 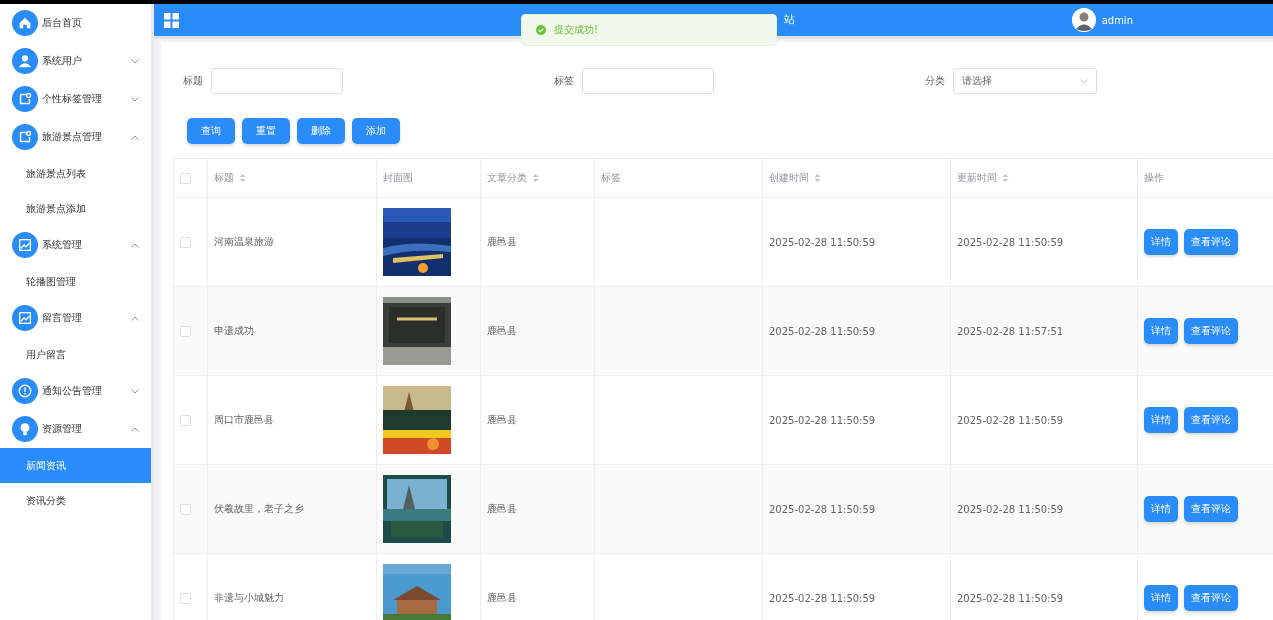 I want to click on table-cell: 2025-02-28 11:57:51, so click(x=1010, y=331).